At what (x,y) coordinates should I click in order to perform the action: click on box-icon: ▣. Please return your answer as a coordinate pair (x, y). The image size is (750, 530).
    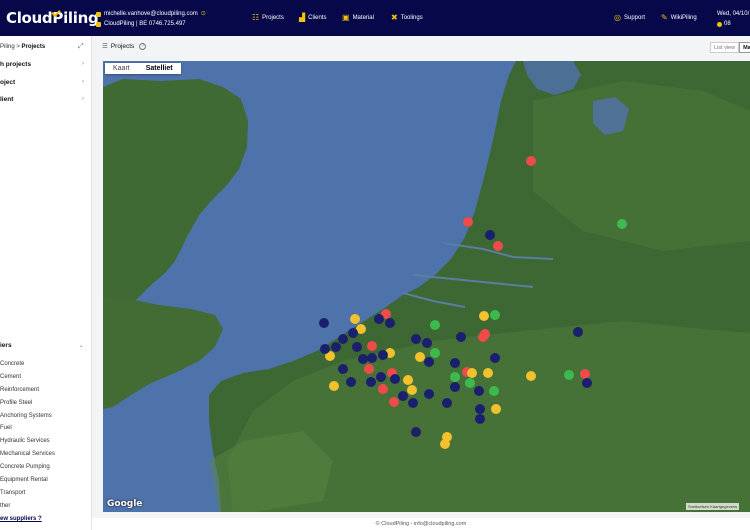
    Looking at the image, I should click on (346, 17).